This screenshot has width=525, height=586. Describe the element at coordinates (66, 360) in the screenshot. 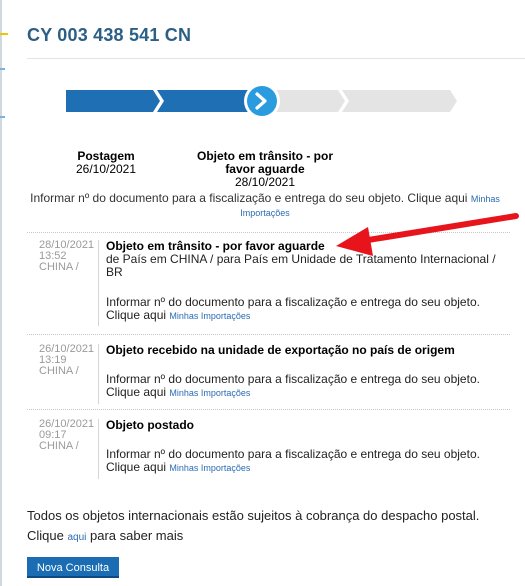

I see `event-datetime: 26/10/2021 13:19 CHINA /` at that location.